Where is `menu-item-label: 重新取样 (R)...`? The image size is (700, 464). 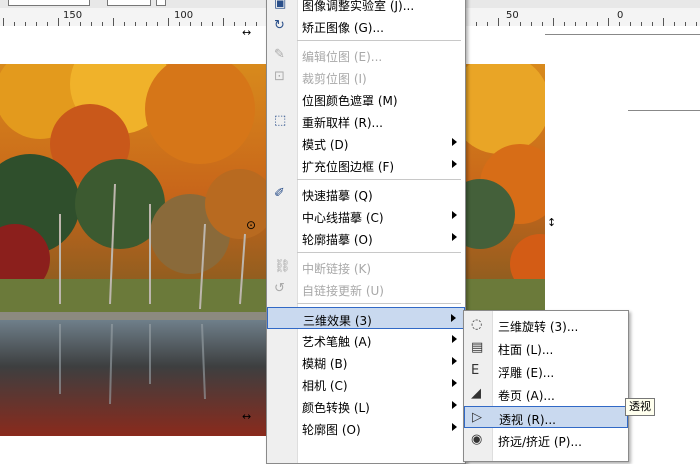 menu-item-label: 重新取样 (R)... is located at coordinates (342, 123).